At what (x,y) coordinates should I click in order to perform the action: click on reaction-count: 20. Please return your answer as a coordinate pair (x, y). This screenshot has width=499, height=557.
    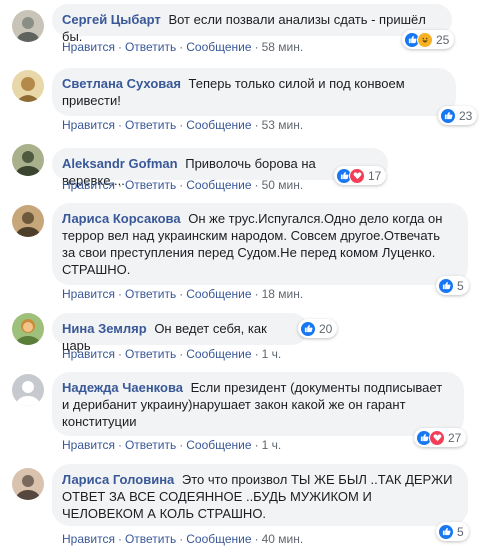
    Looking at the image, I should click on (326, 328).